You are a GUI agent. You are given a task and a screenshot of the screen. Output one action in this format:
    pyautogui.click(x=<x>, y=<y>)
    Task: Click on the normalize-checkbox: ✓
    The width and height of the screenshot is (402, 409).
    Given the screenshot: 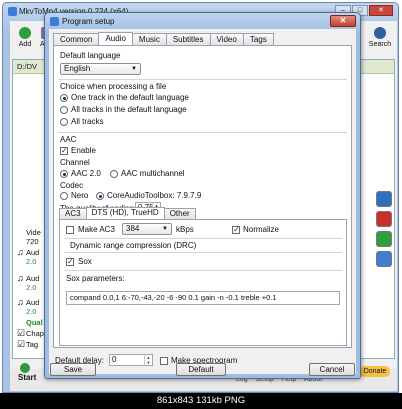 What is the action you would take?
    pyautogui.click(x=236, y=230)
    